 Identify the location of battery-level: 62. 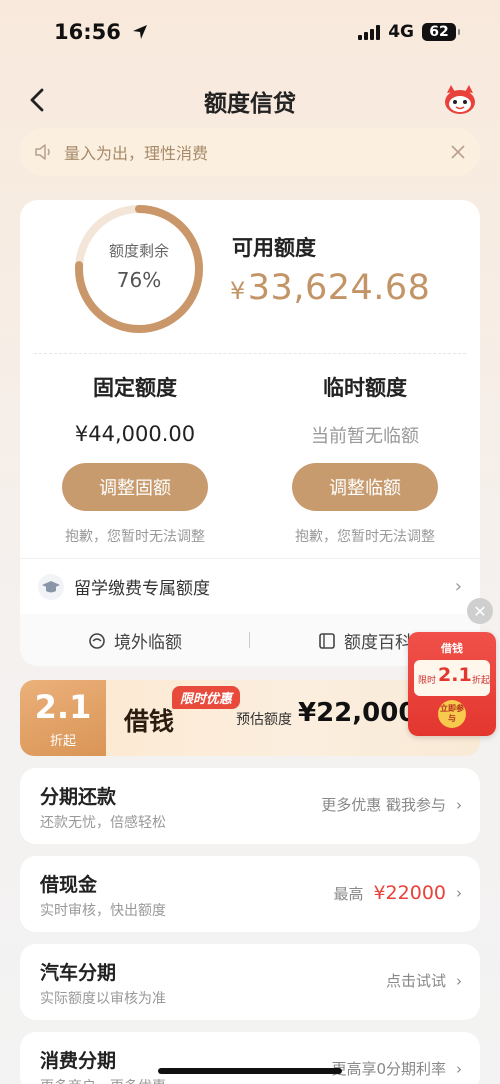
(439, 32).